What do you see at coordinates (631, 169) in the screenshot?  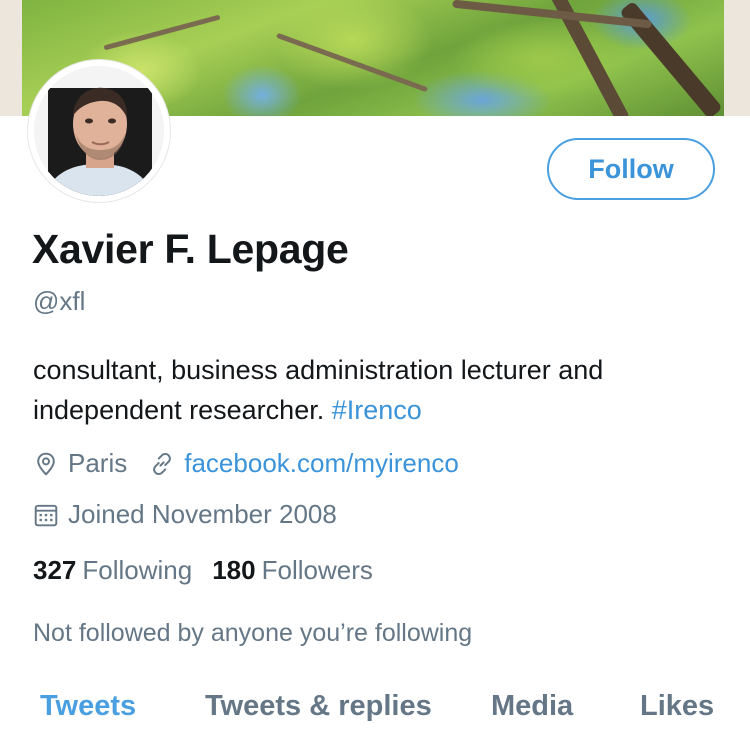 I see `follow-button: Follow` at bounding box center [631, 169].